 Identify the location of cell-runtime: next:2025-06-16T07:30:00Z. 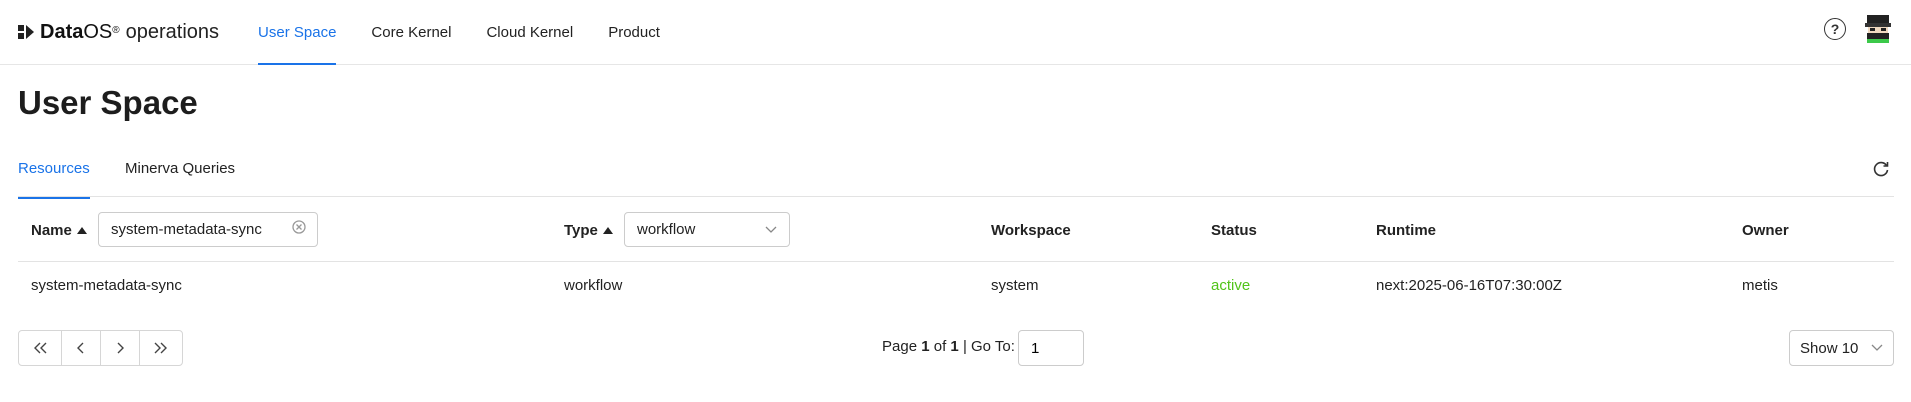
(1469, 285).